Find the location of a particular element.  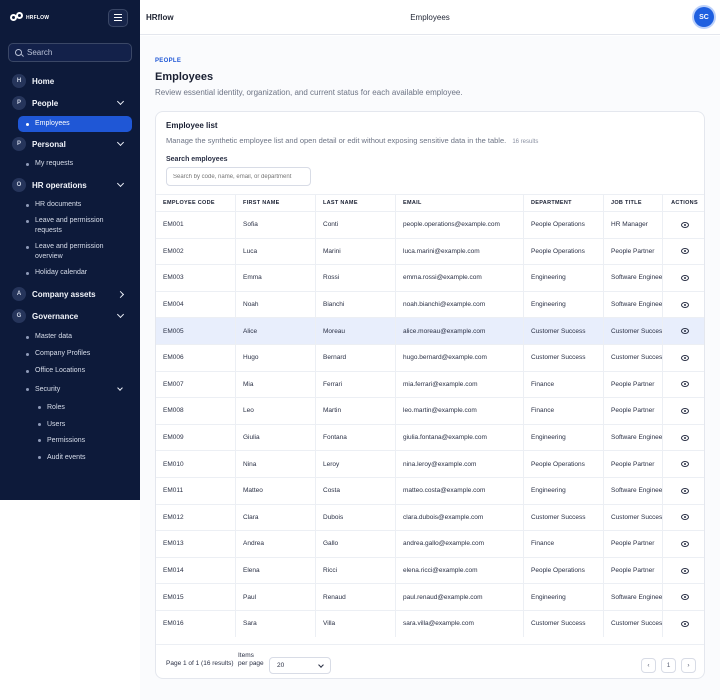

sidebar-item-home: H Home is located at coordinates (70, 81).